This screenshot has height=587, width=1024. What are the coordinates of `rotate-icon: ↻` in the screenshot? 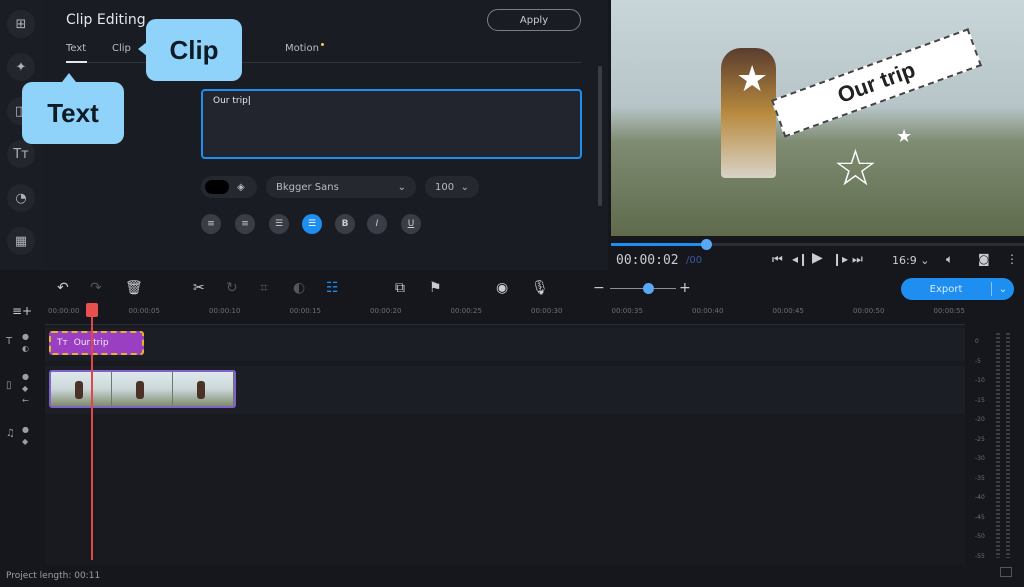 It's located at (232, 288).